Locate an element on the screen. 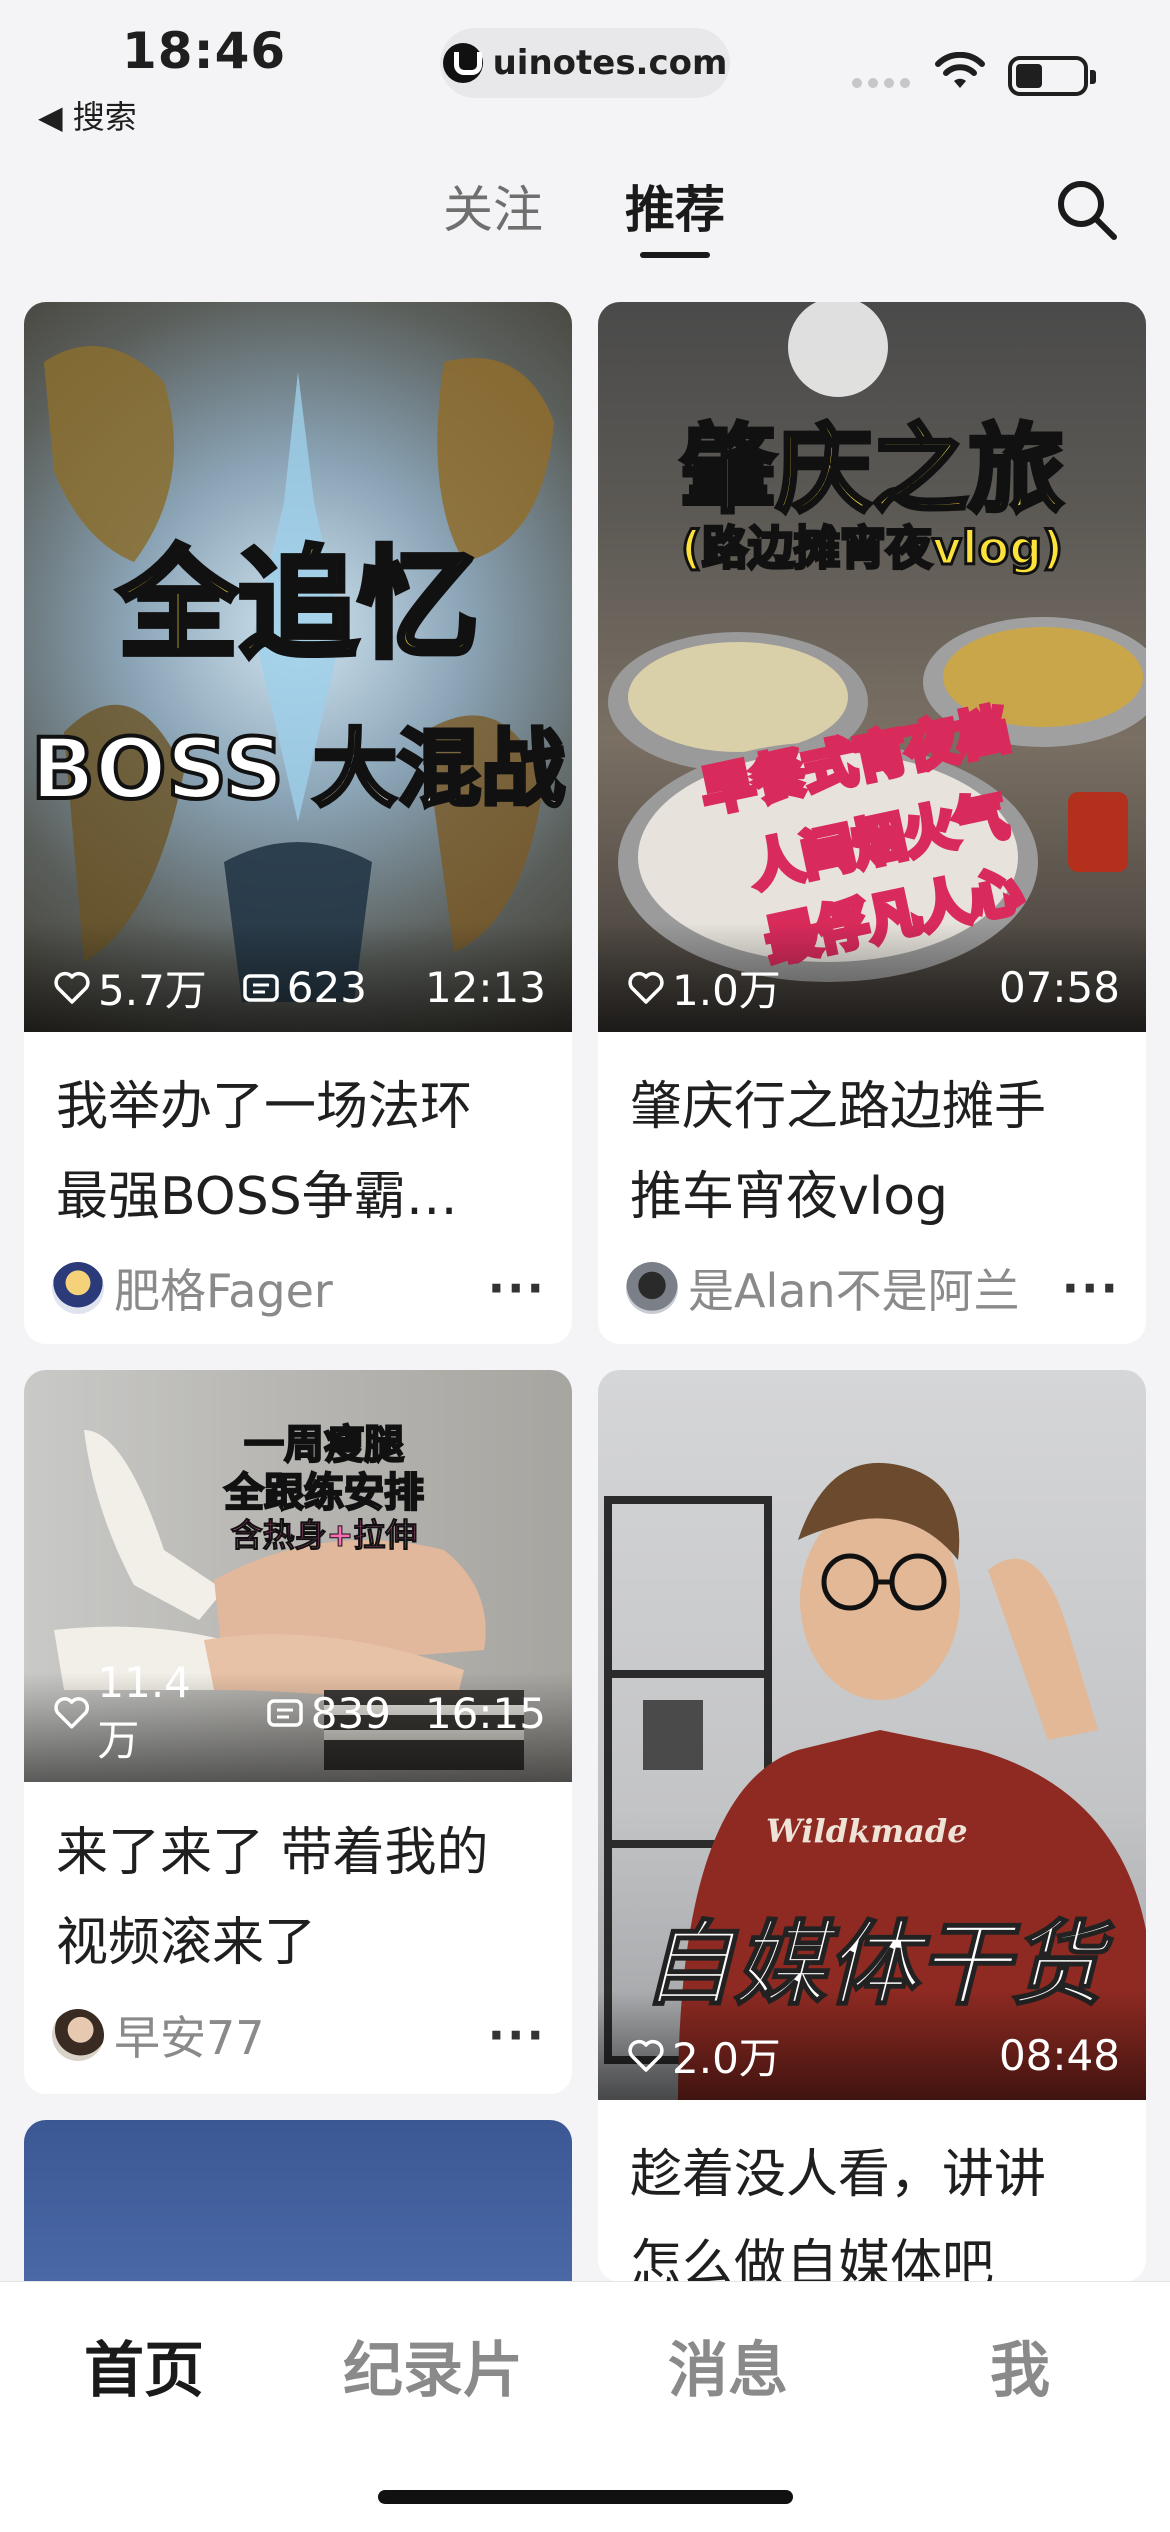 This screenshot has height=2532, width=1170. video-stats: 2.0万 08:48 is located at coordinates (873, 2055).